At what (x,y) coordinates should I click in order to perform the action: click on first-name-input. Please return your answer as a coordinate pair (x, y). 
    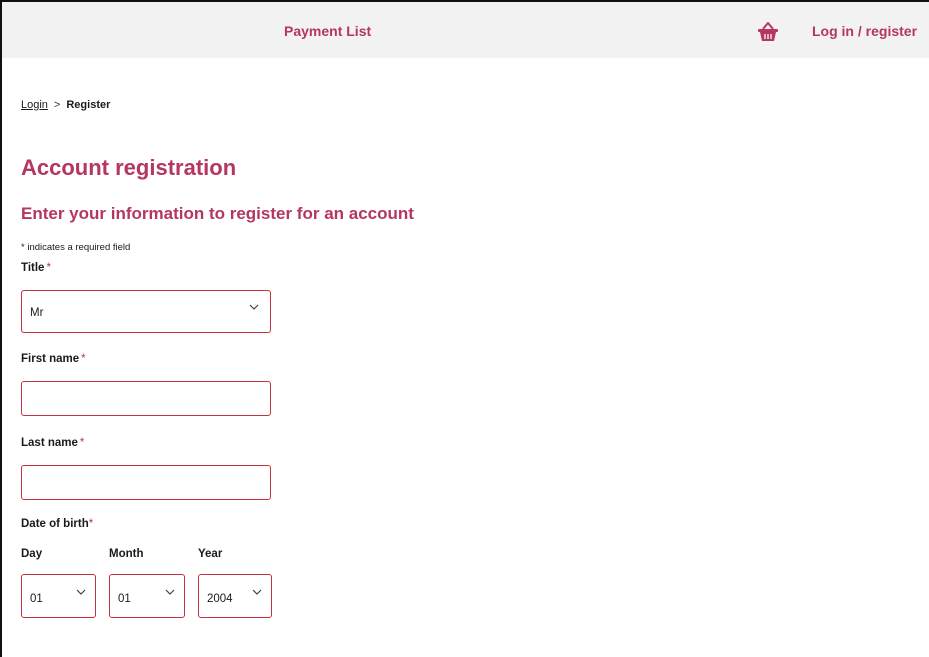
    Looking at the image, I should click on (146, 398).